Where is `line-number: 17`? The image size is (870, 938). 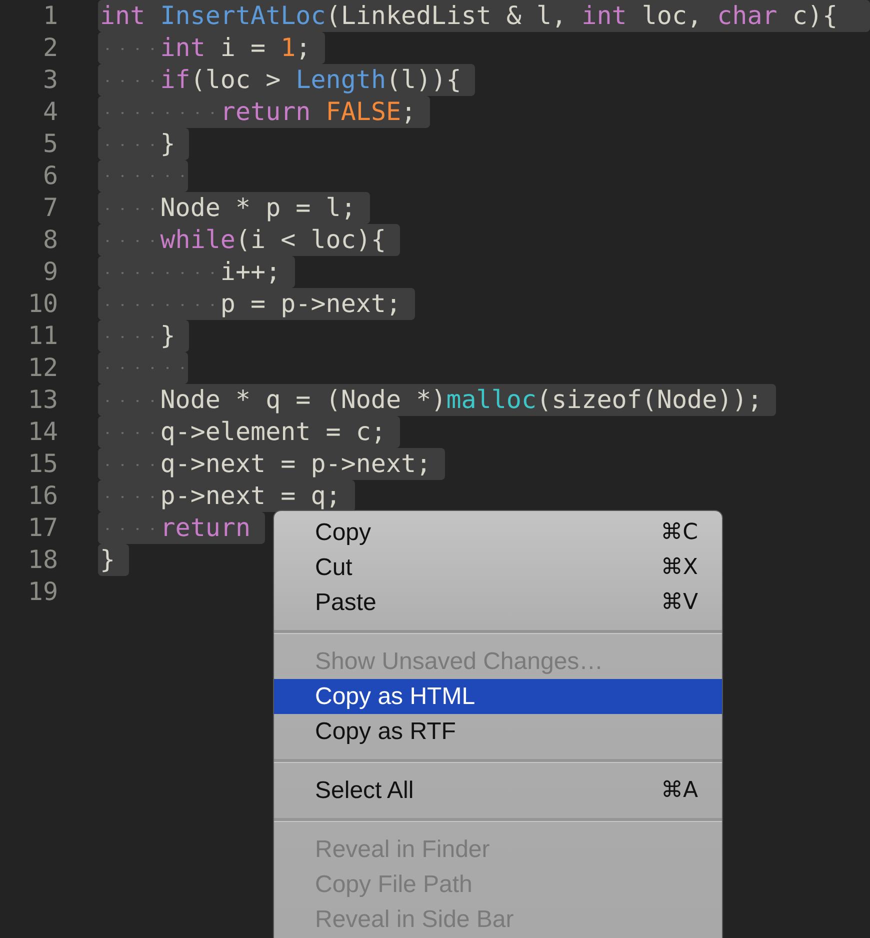 line-number: 17 is located at coordinates (42, 528).